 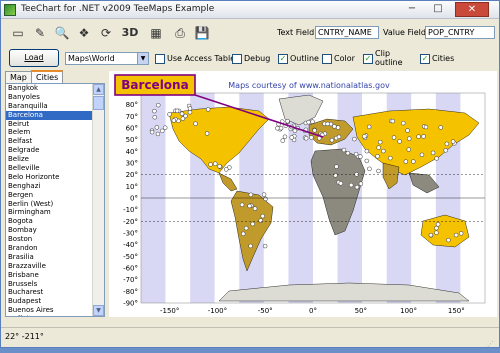 What do you see at coordinates (55, 124) in the screenshot?
I see `city-list-item: Beirut` at bounding box center [55, 124].